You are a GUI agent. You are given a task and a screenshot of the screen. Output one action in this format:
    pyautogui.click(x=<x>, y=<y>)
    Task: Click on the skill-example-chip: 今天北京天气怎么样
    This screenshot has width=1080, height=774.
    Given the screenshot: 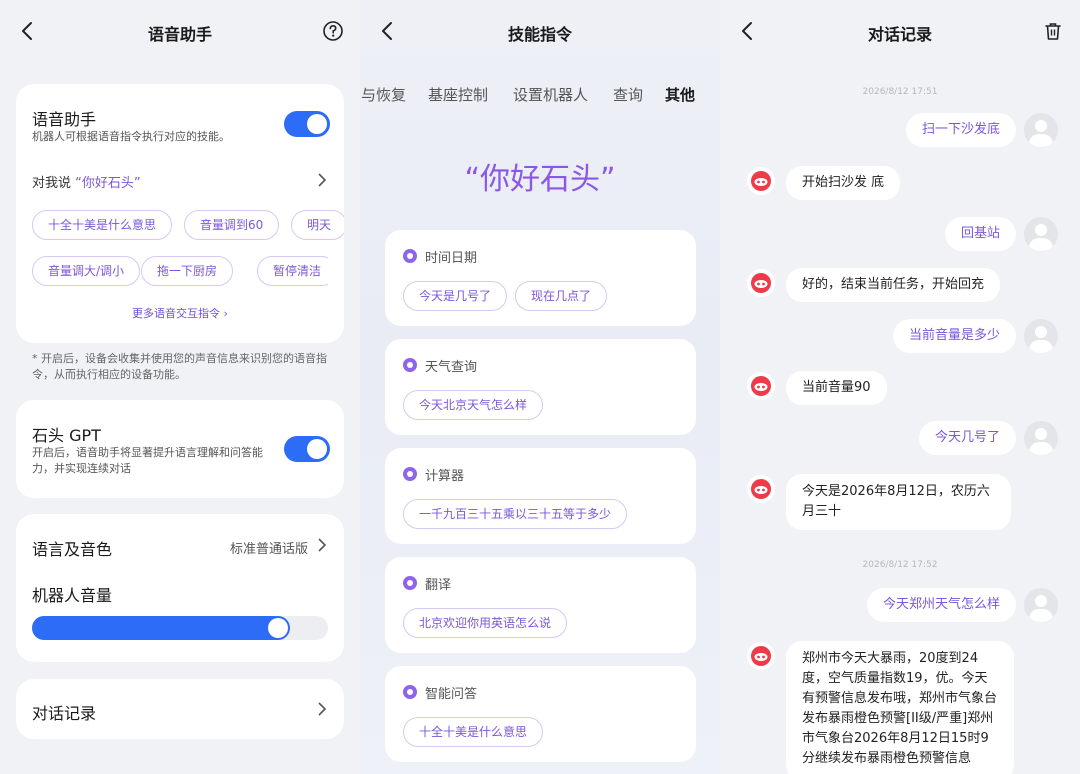 What is the action you would take?
    pyautogui.click(x=473, y=405)
    